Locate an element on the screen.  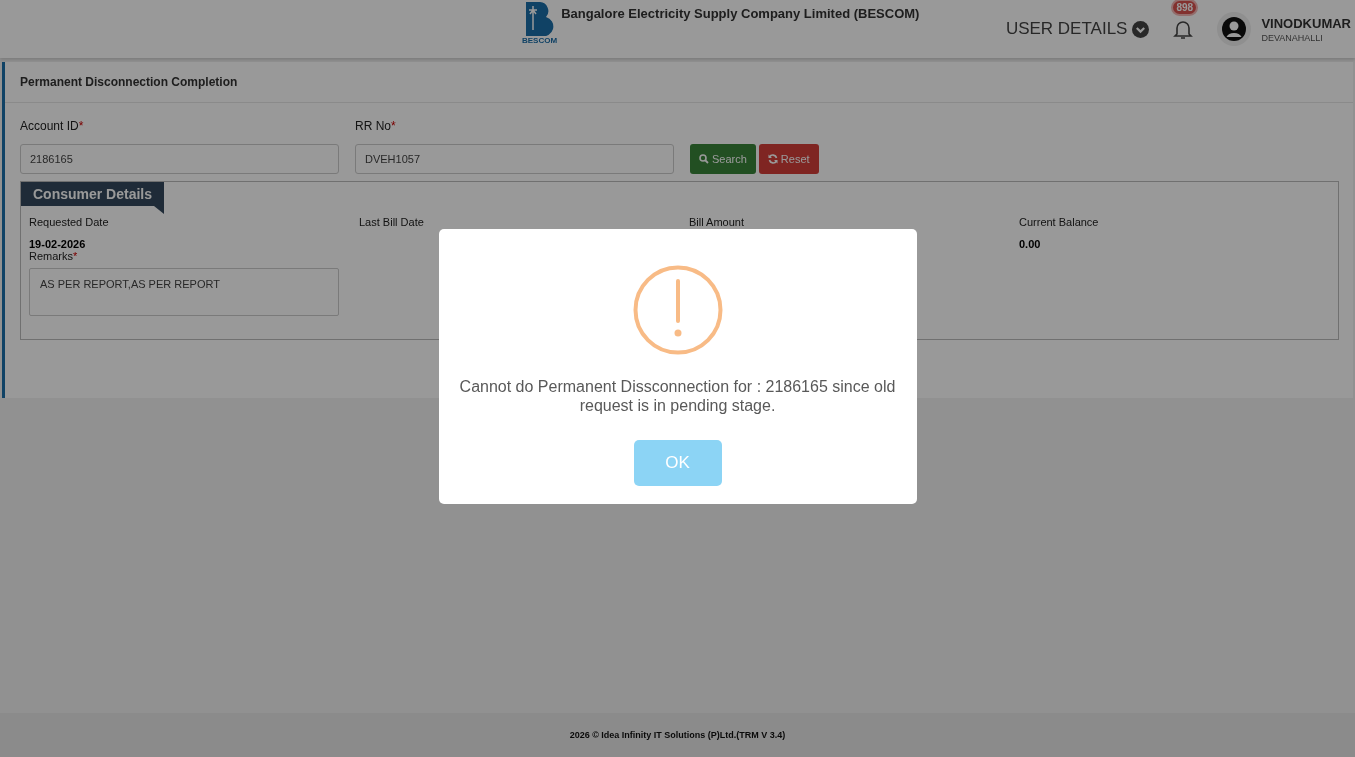
footer-text: 2026 © Idea Infinity IT Solutions (P)Ltd.(TRM V 3.4) is located at coordinates (677, 735).